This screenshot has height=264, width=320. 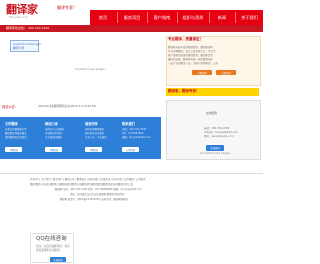 I want to click on promo-banner-text: 翻译家，翻译专家！, so click(x=184, y=91).